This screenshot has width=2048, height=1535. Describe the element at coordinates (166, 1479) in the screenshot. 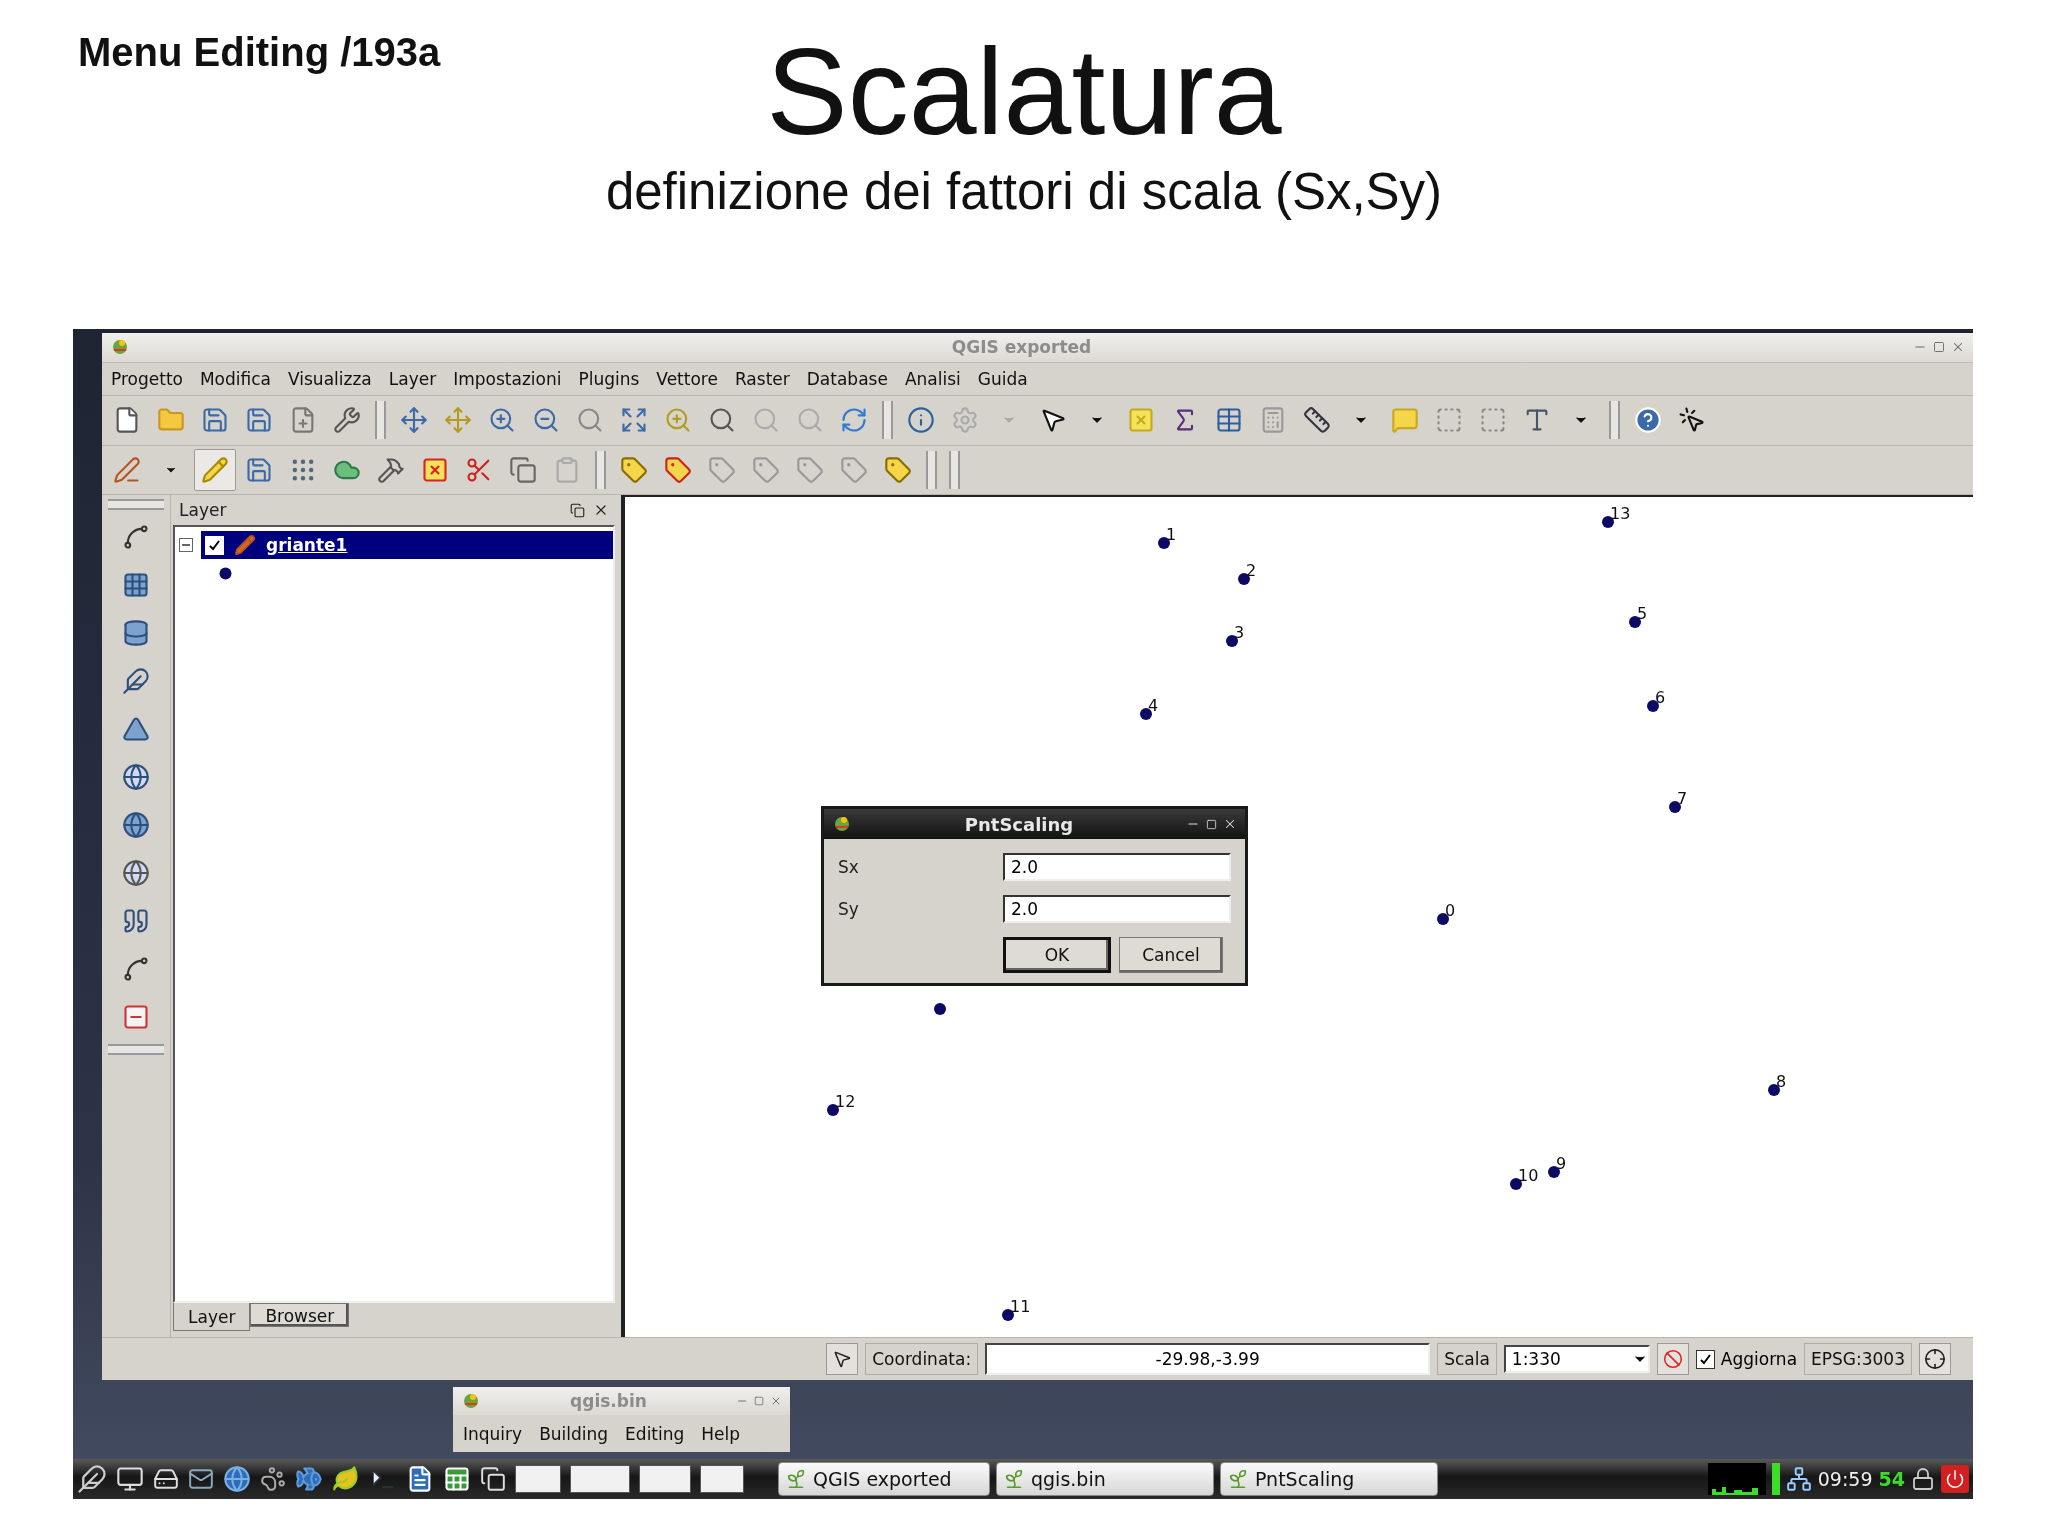

I see `drive-icon` at that location.